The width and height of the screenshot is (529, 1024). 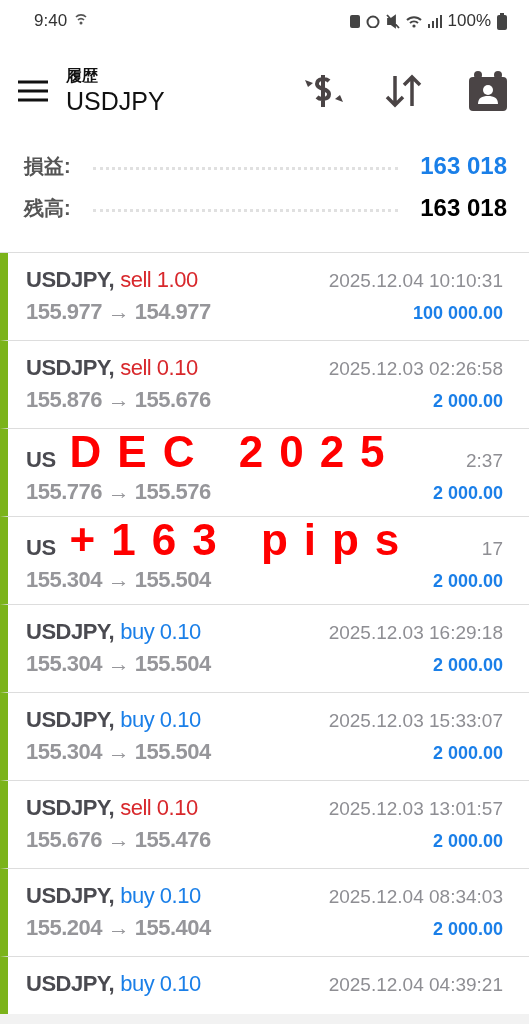 I want to click on symbol-title: USDJPY, so click(x=116, y=101).